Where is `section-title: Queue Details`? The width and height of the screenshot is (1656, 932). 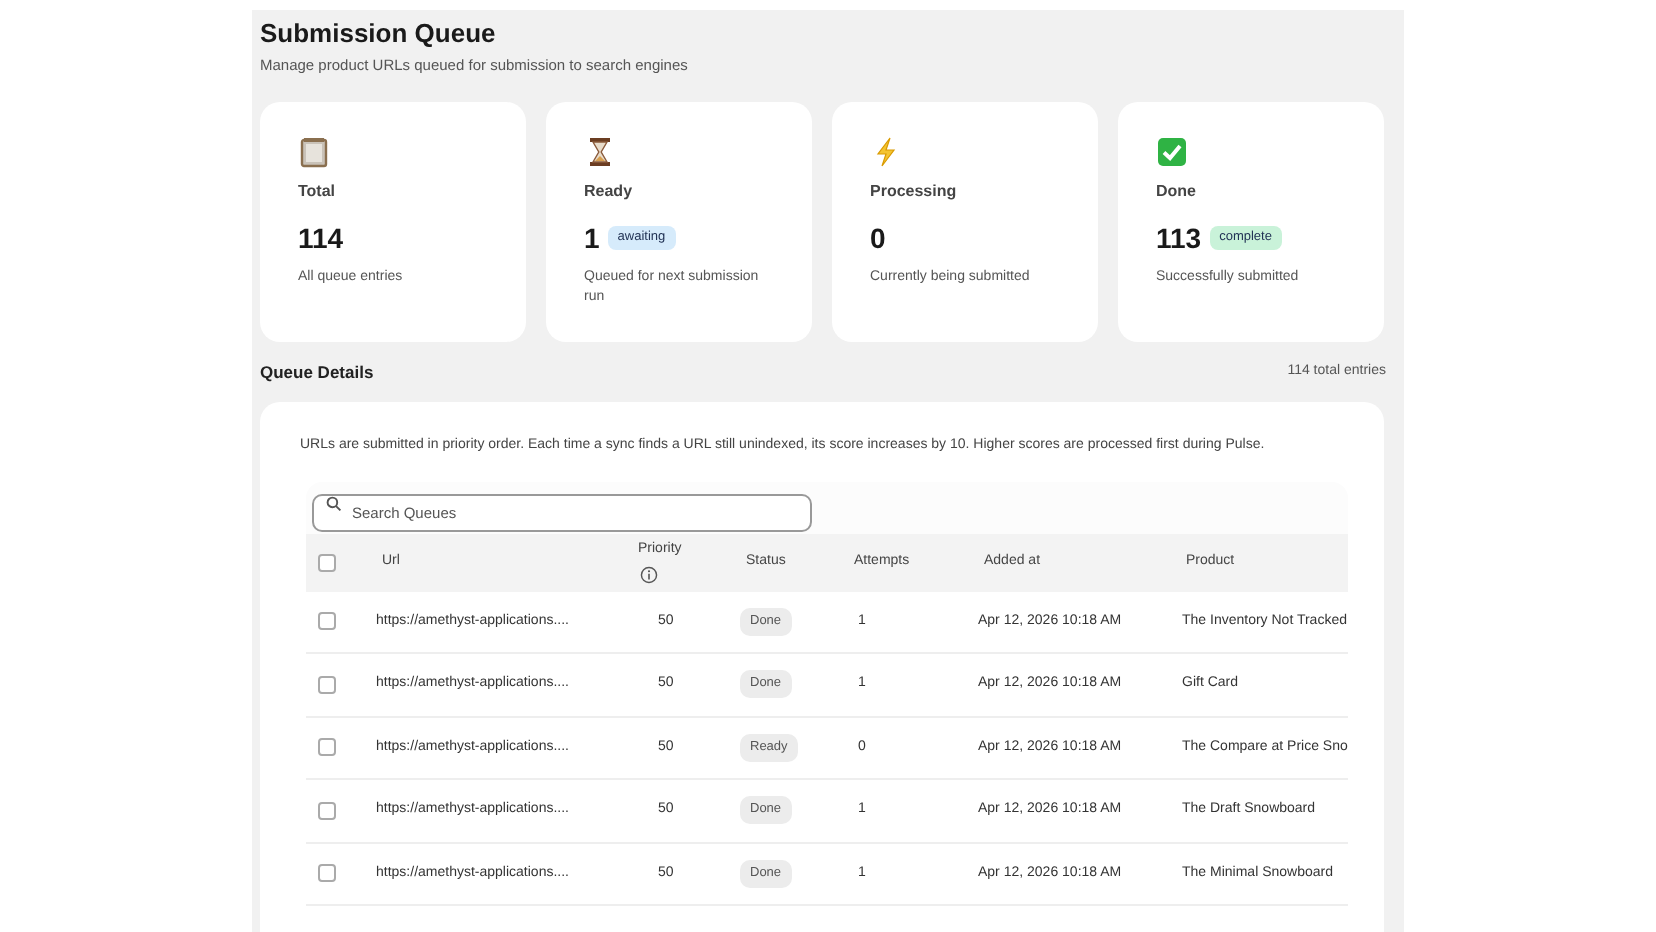 section-title: Queue Details is located at coordinates (317, 373).